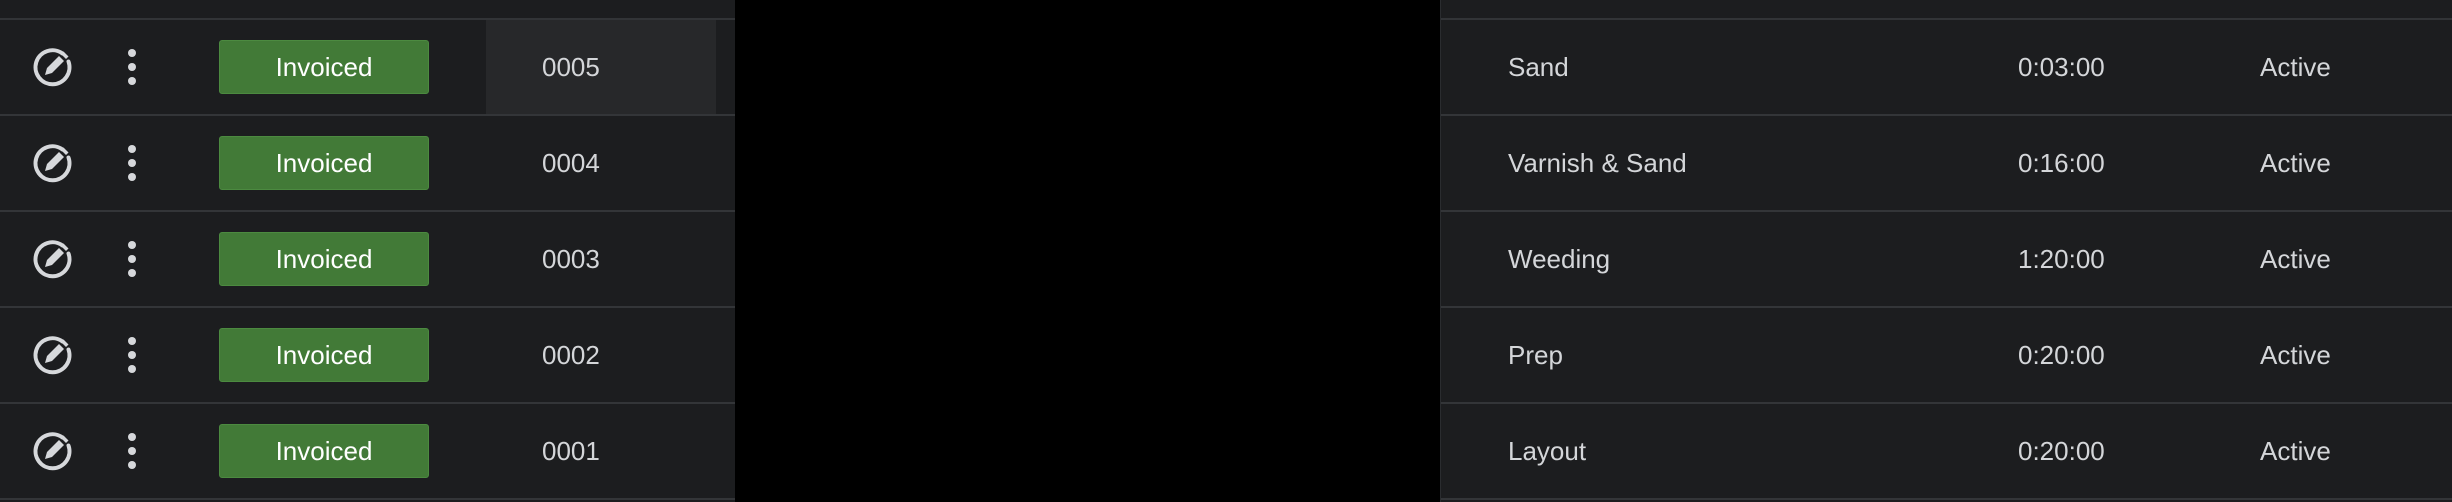  I want to click on task-name: Layout, so click(1547, 450).